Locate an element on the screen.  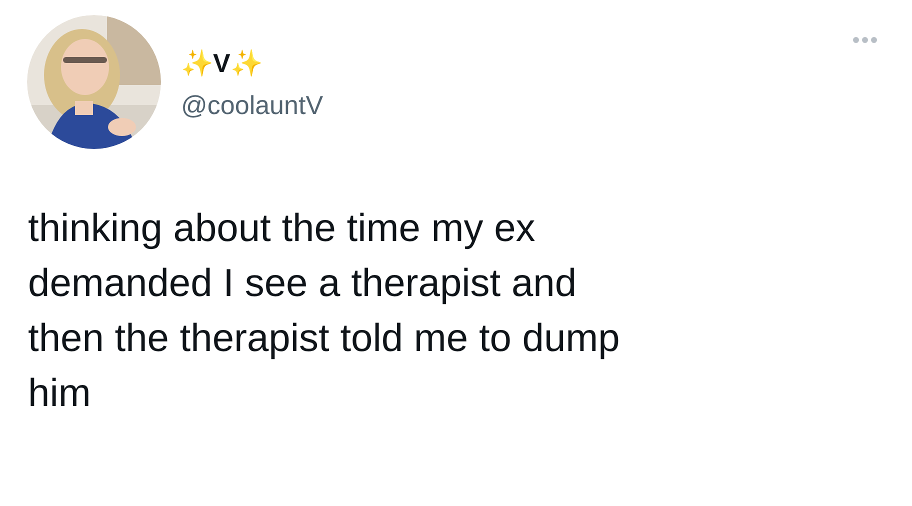
more-icon is located at coordinates (865, 40).